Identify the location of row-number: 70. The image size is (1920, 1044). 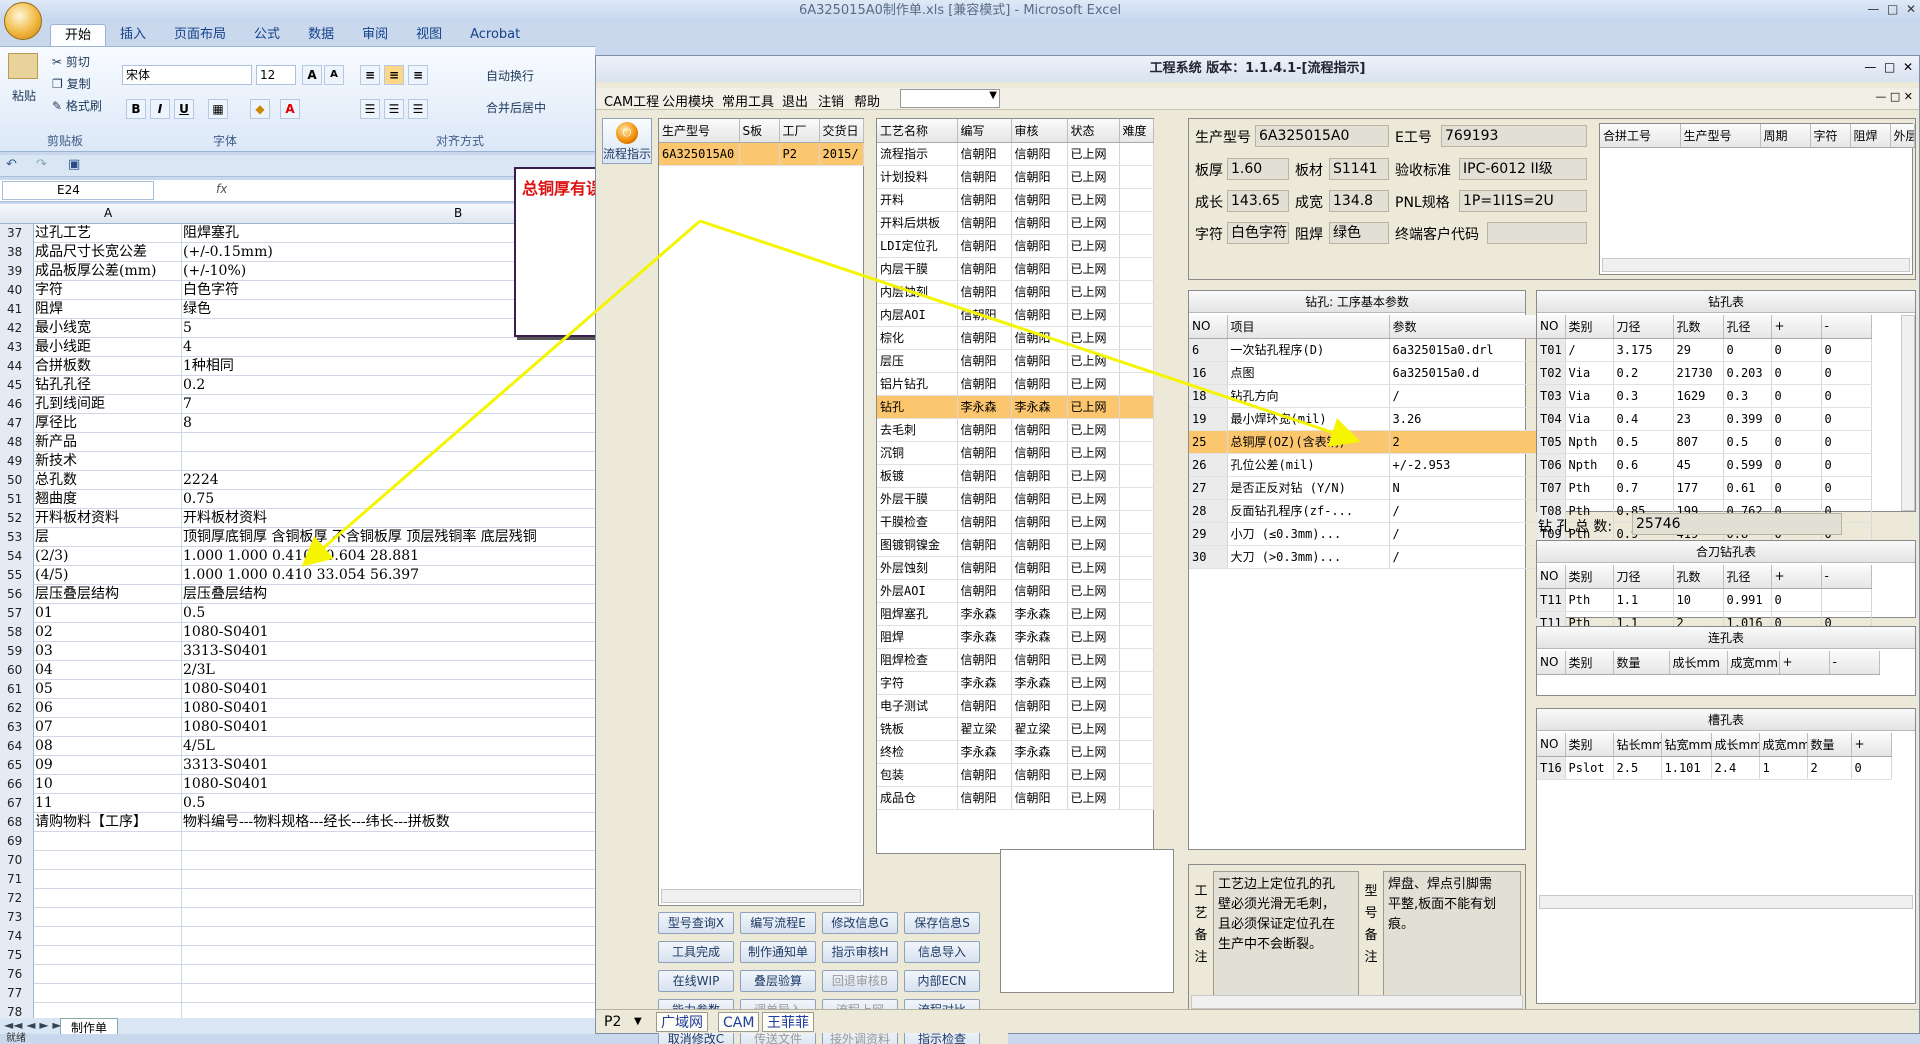
(17, 860).